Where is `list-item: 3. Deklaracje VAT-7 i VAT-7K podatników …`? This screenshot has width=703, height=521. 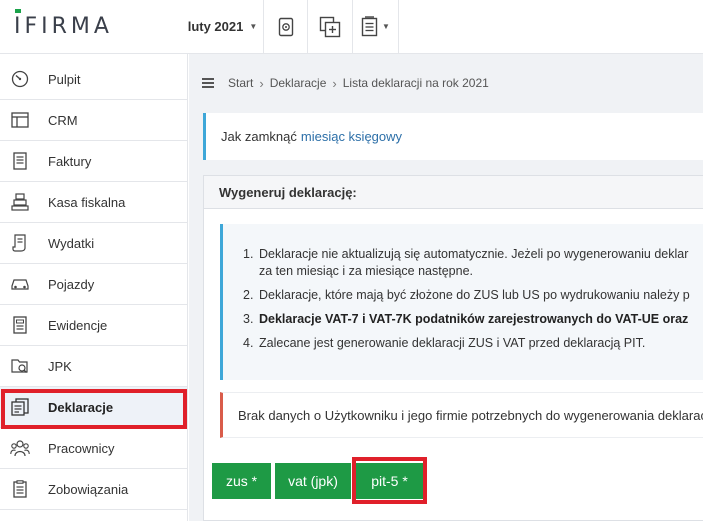
list-item: 3. Deklaracje VAT-7 i VAT-7K podatników … is located at coordinates (473, 319).